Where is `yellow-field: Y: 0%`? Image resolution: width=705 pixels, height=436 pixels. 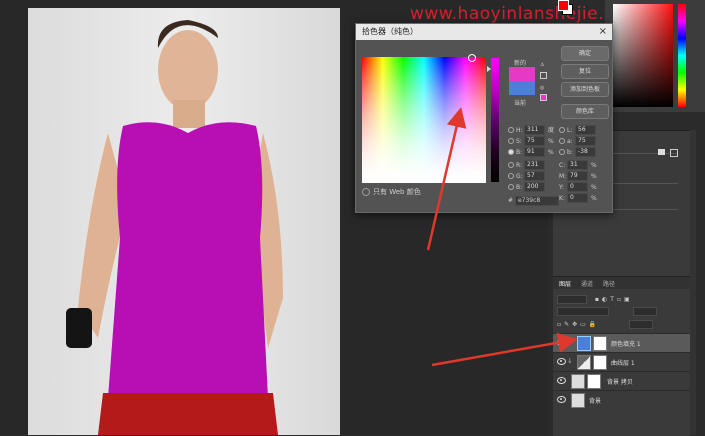 yellow-field: Y: 0% is located at coordinates (578, 187).